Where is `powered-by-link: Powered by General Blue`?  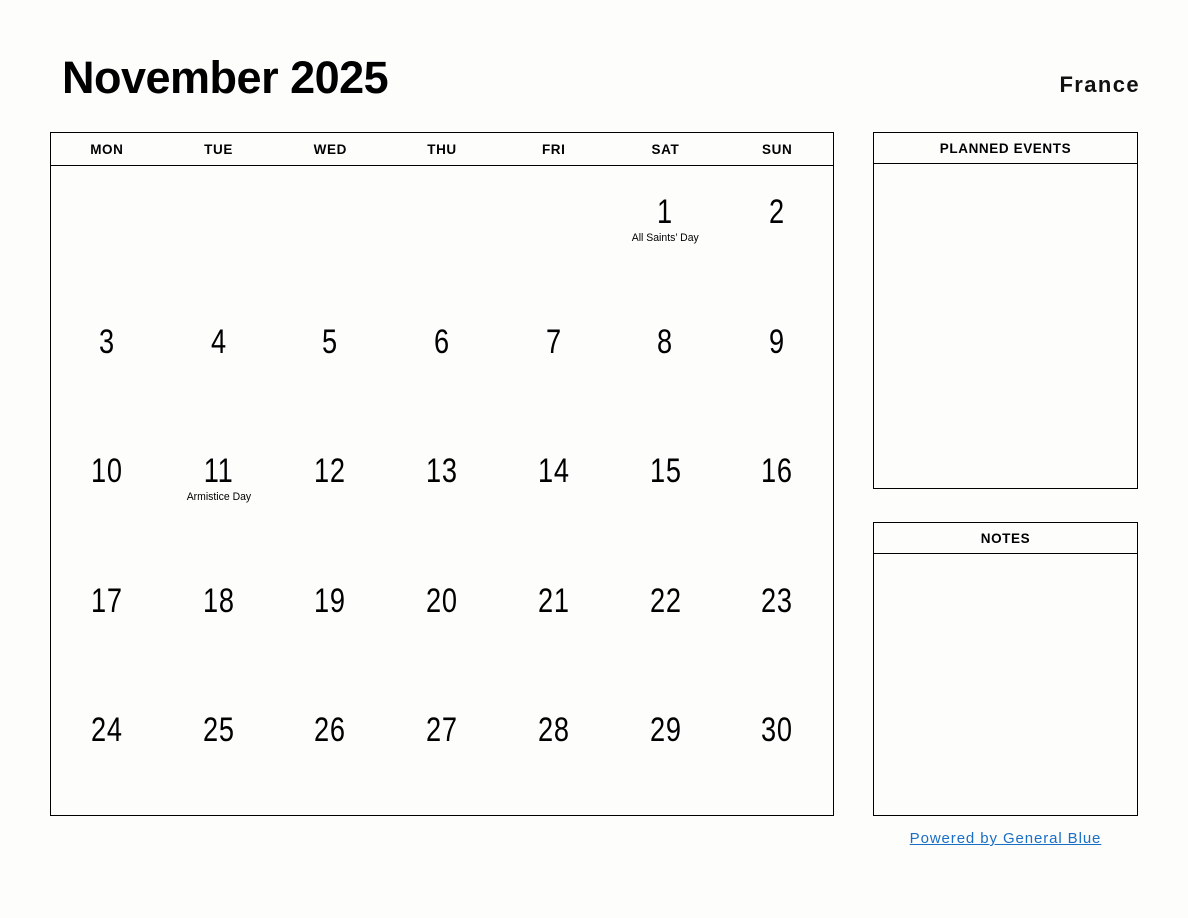
powered-by-link: Powered by General Blue is located at coordinates (1005, 838).